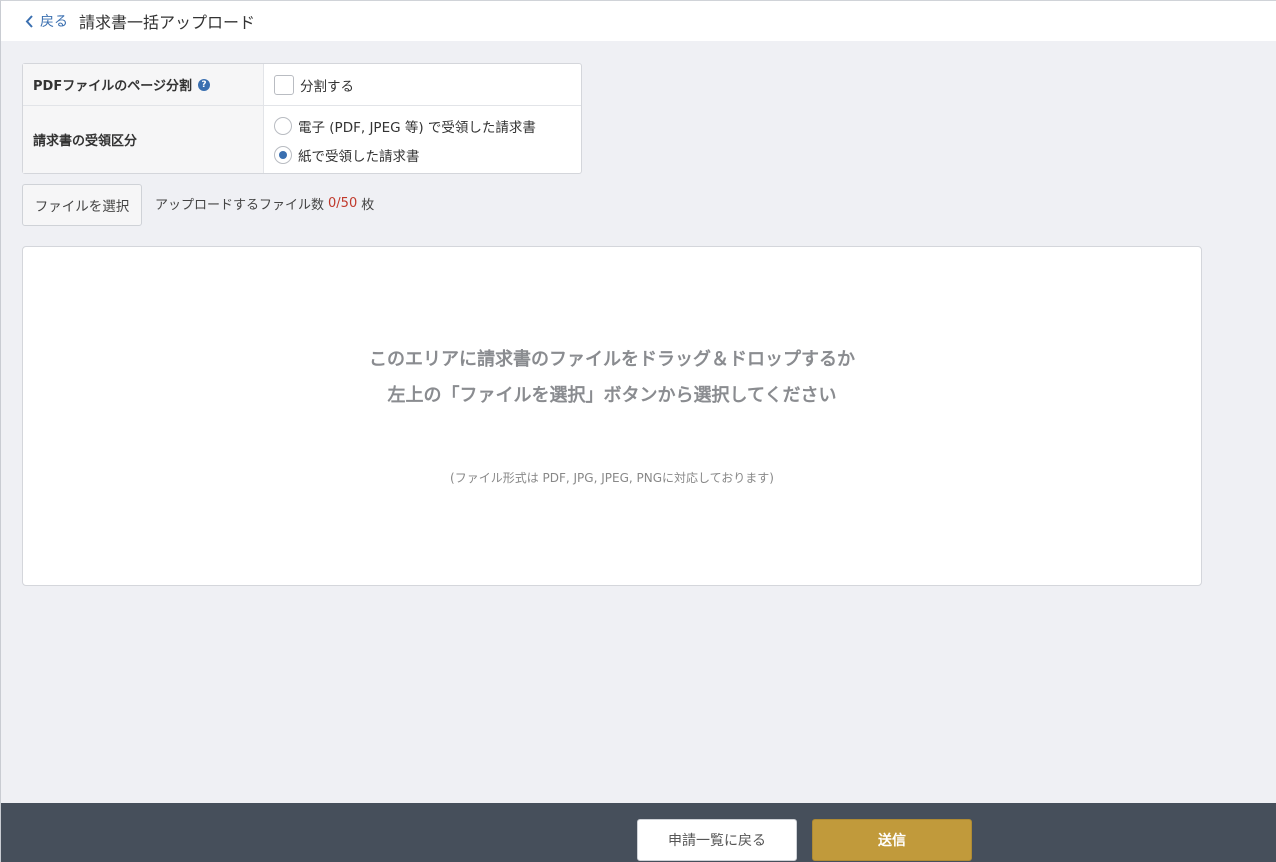 The width and height of the screenshot is (1276, 862). What do you see at coordinates (167, 22) in the screenshot?
I see `page-title: 請求書一括アップロード` at bounding box center [167, 22].